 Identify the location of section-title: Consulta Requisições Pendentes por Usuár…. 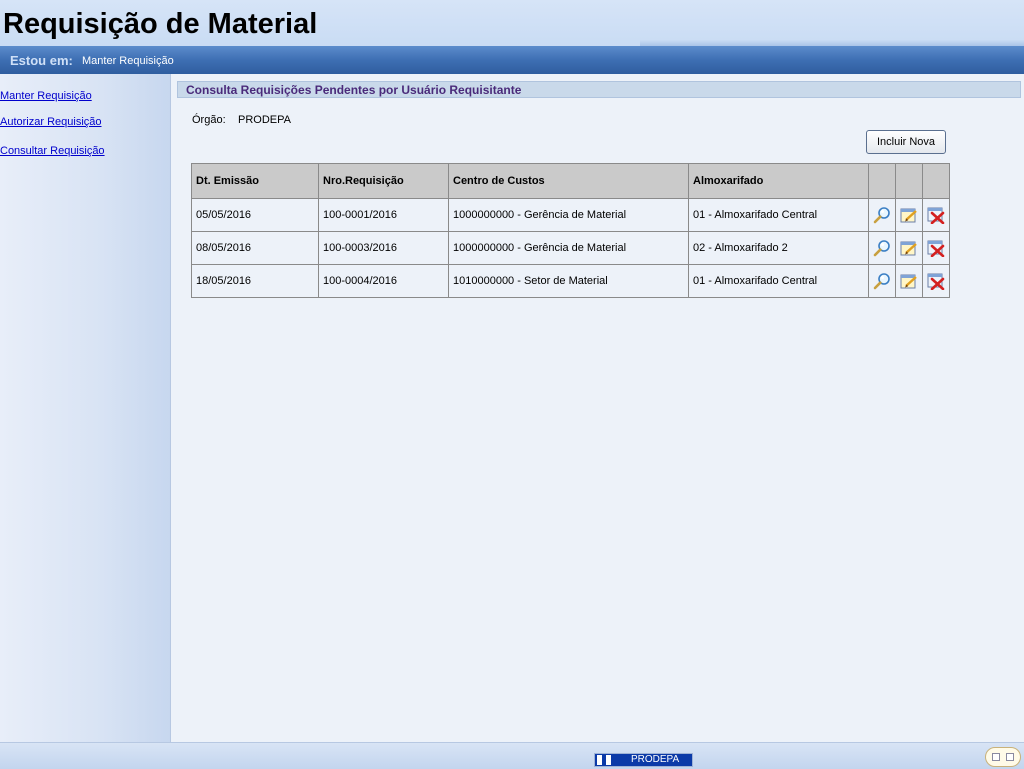
(599, 89).